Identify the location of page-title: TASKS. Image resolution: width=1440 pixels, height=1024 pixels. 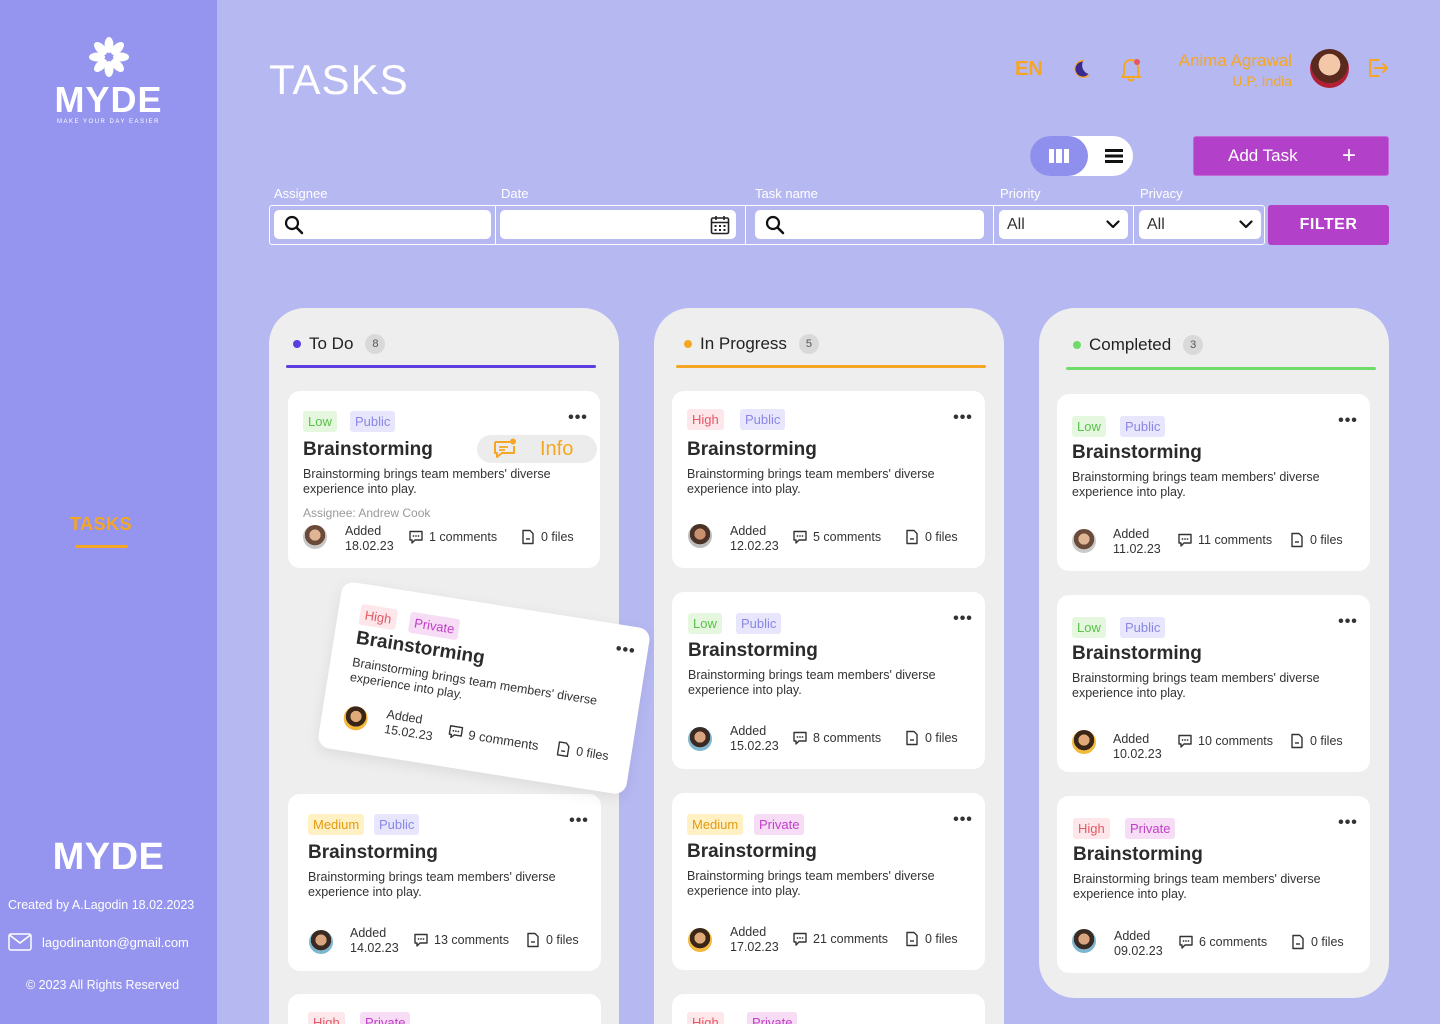
(339, 79).